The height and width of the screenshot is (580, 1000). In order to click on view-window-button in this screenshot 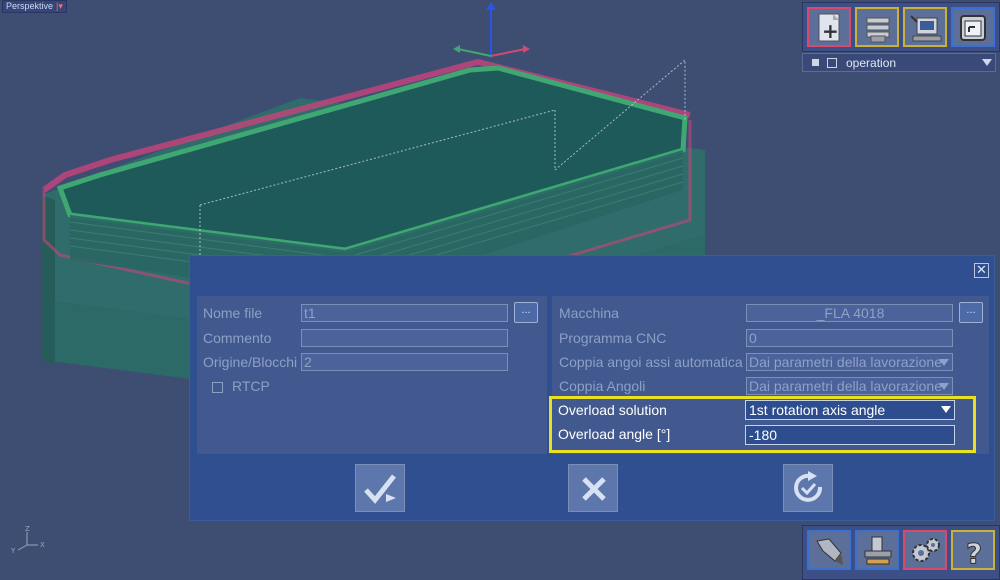, I will do `click(973, 27)`.